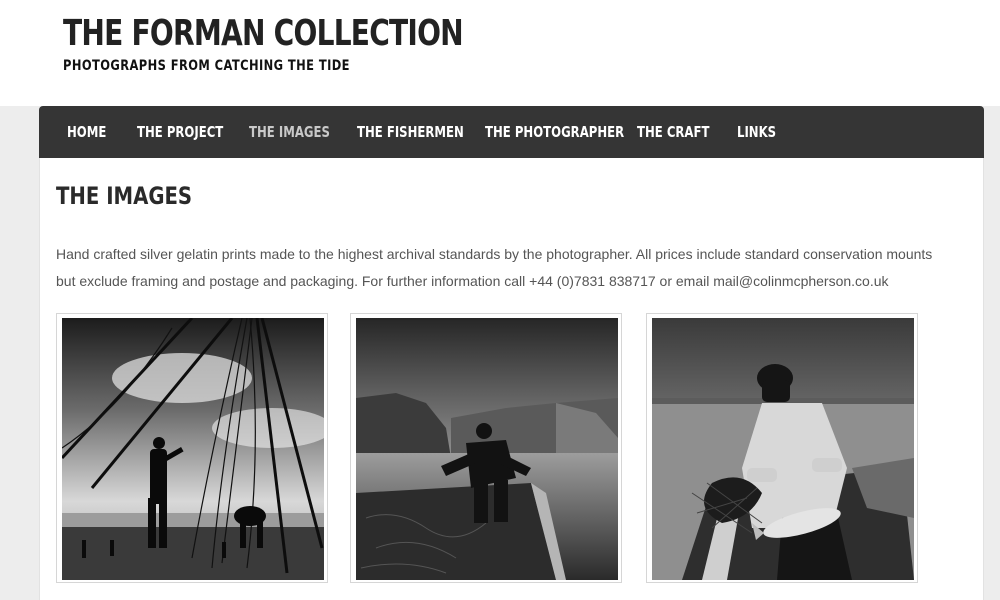 The width and height of the screenshot is (1000, 600). I want to click on nav-item-the-images: THE IMAGES, so click(289, 132).